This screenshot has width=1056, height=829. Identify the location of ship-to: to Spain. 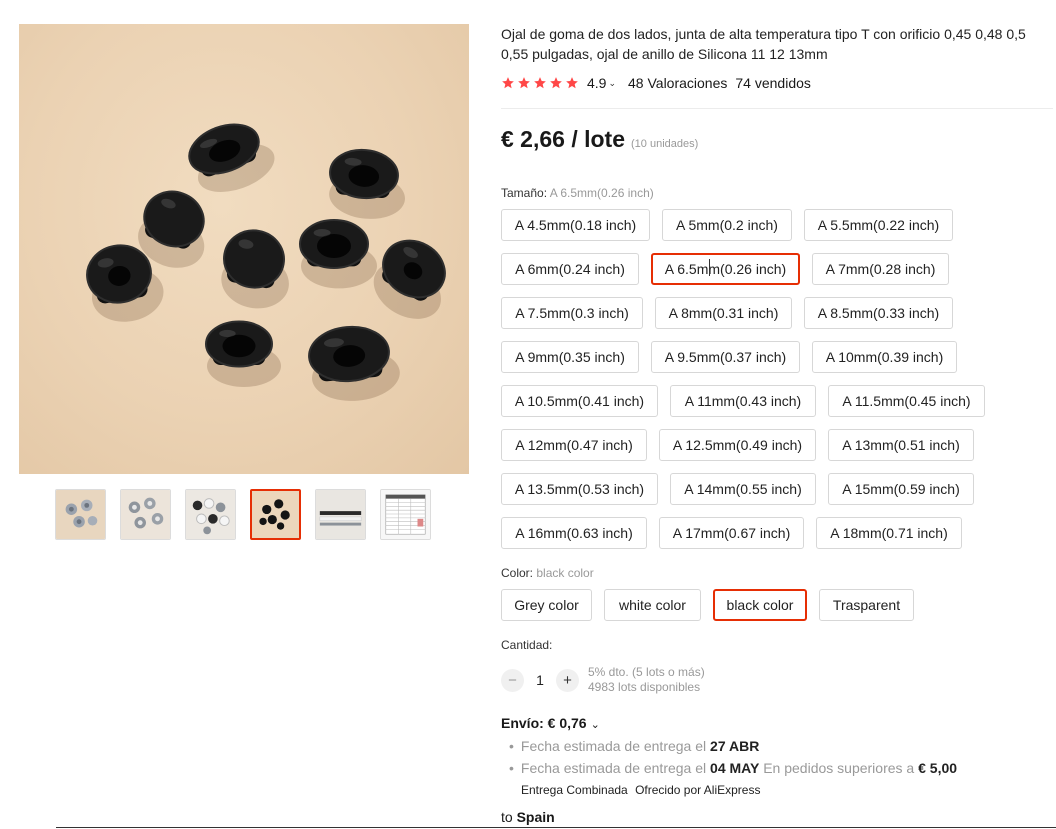
(528, 817).